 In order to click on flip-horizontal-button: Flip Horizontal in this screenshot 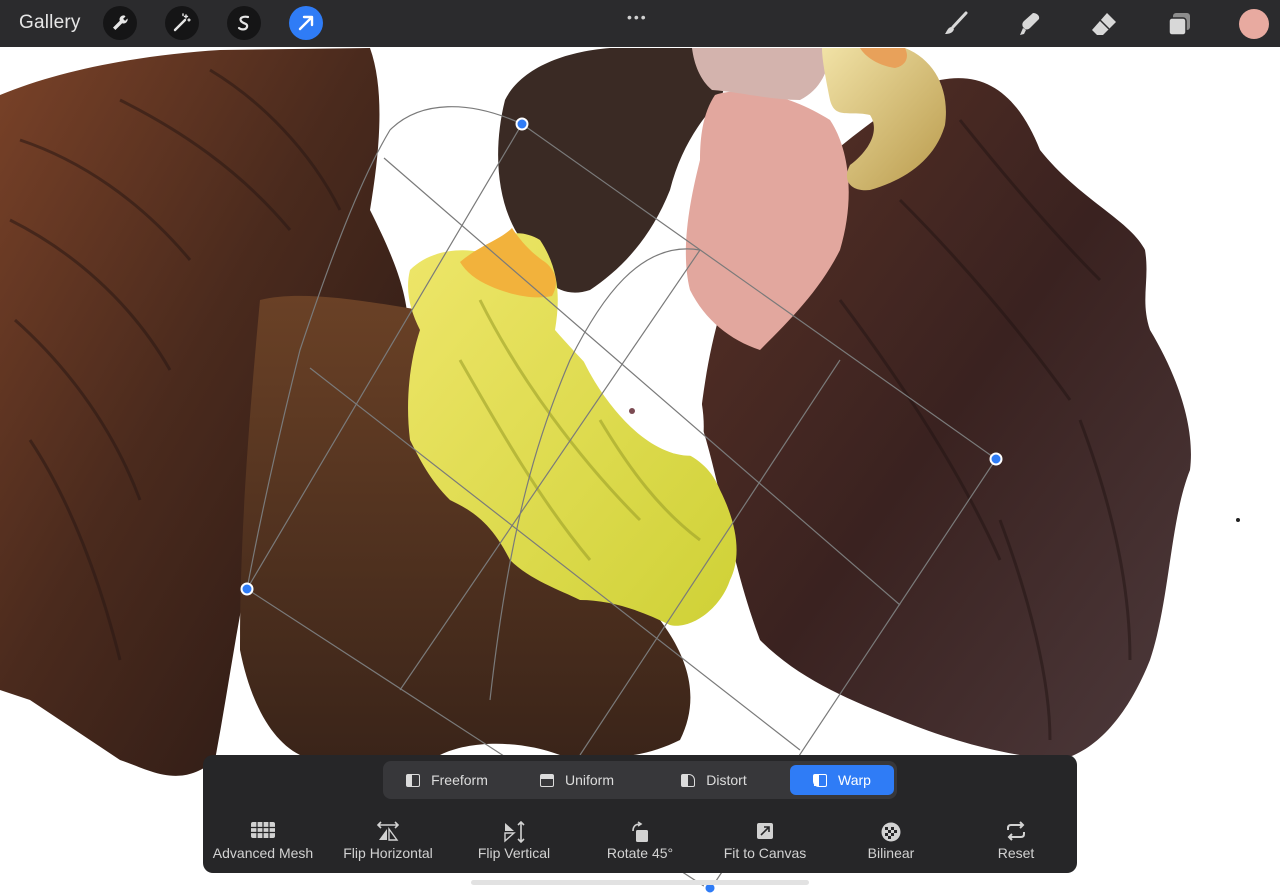, I will do `click(388, 841)`.